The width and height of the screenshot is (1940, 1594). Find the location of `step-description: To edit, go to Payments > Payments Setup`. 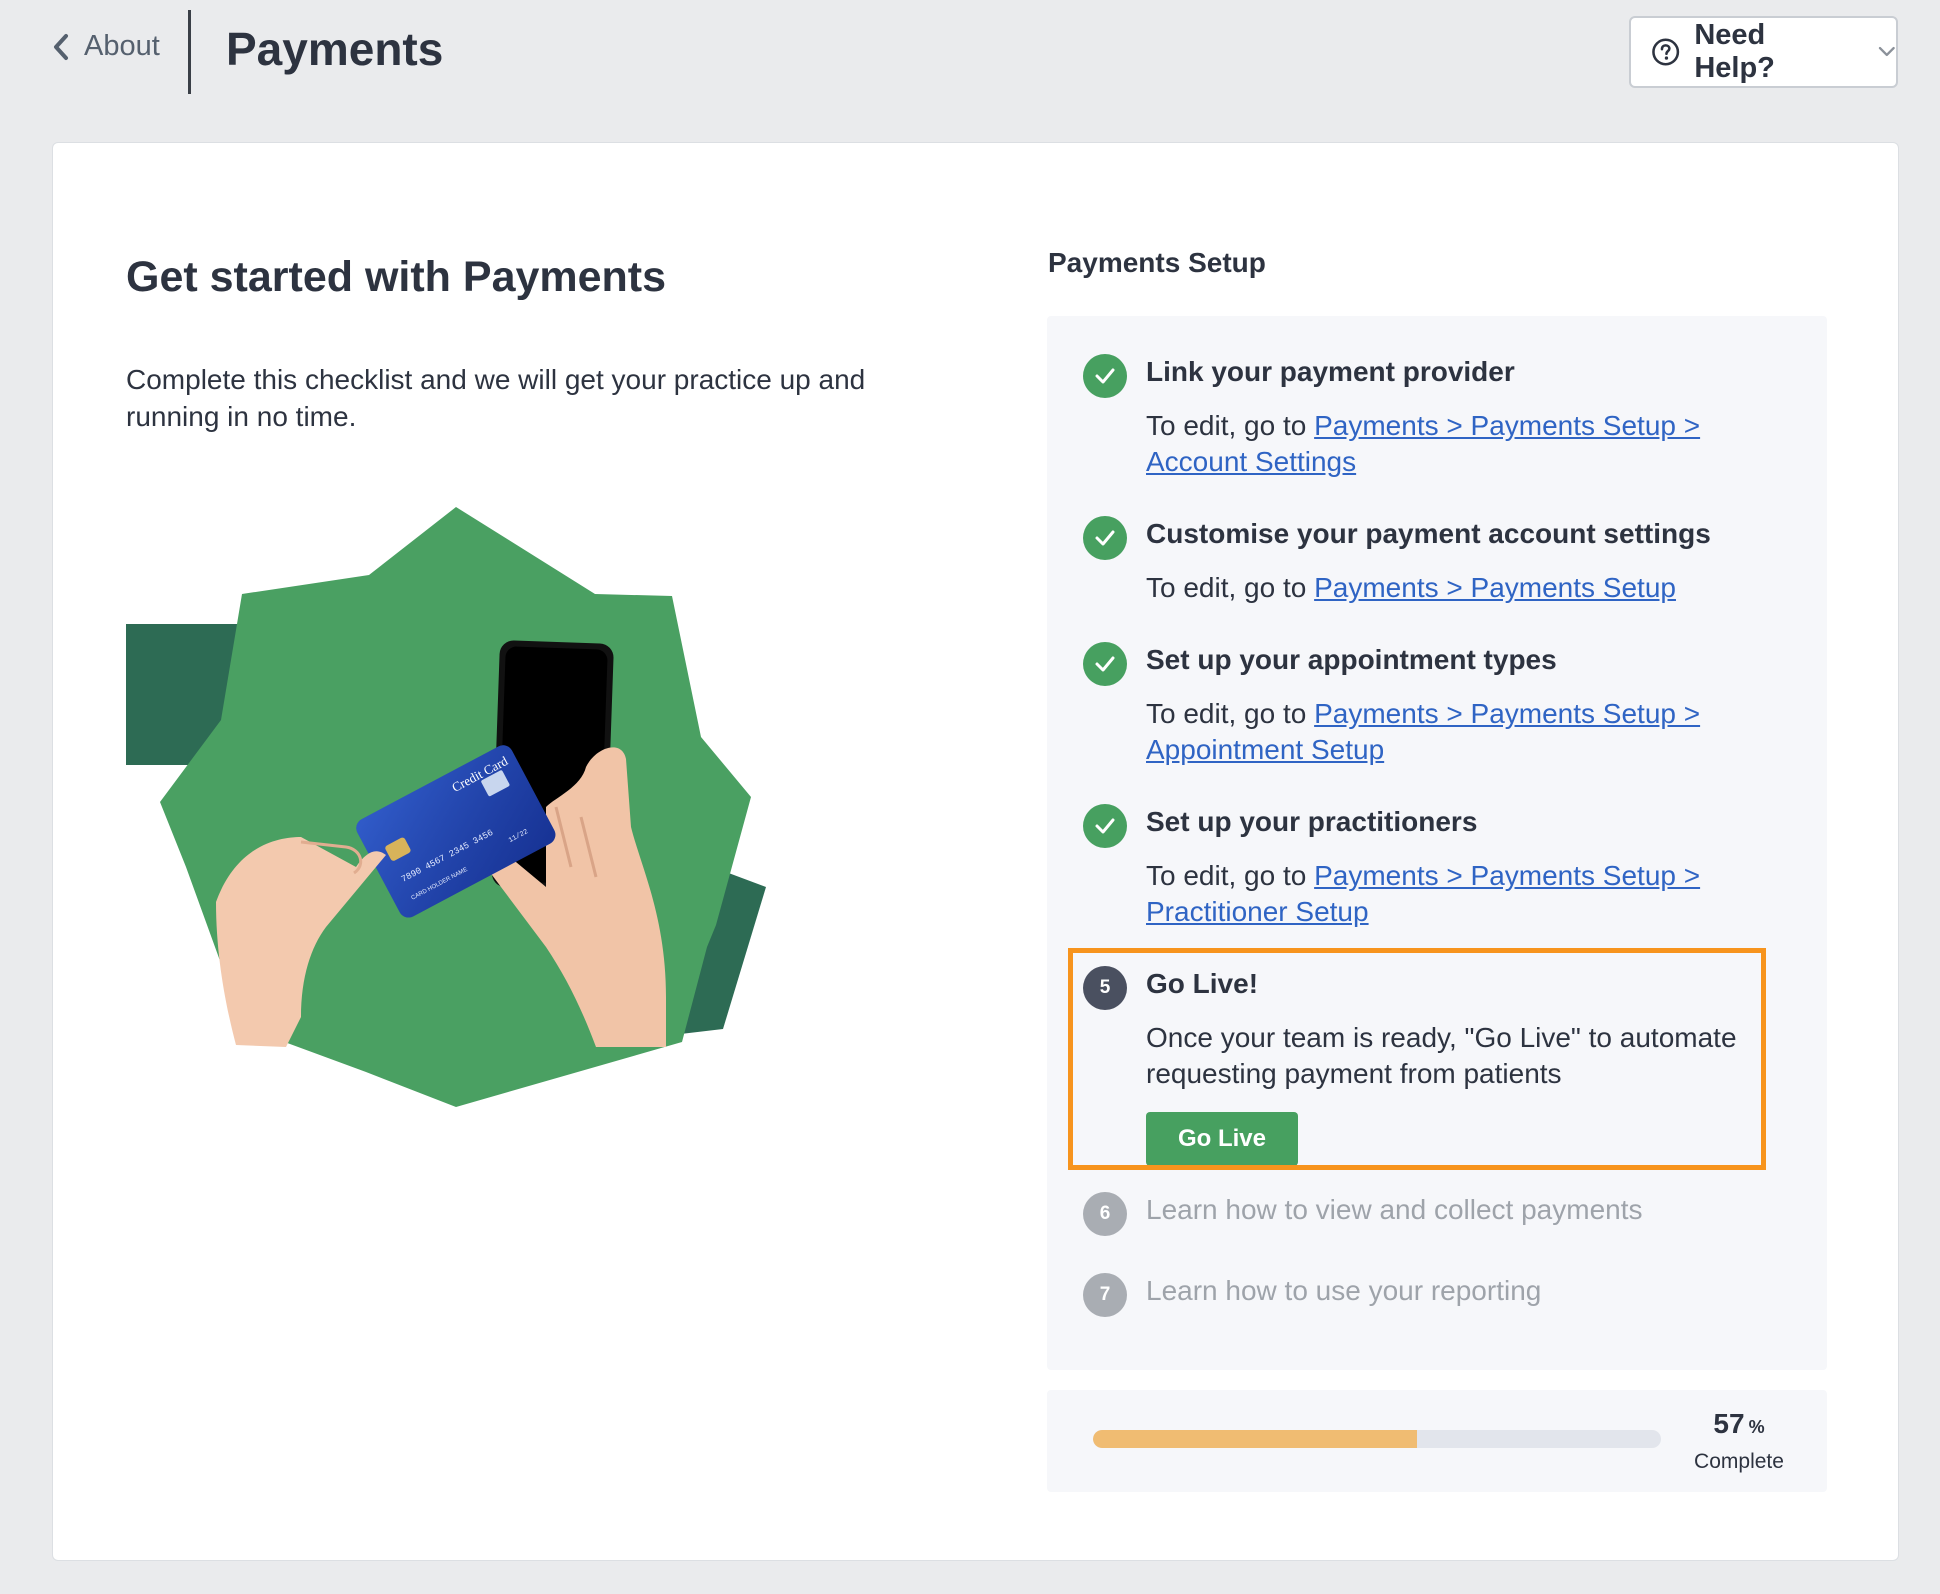

step-description: To edit, go to Payments > Payments Setup is located at coordinates (1456, 588).